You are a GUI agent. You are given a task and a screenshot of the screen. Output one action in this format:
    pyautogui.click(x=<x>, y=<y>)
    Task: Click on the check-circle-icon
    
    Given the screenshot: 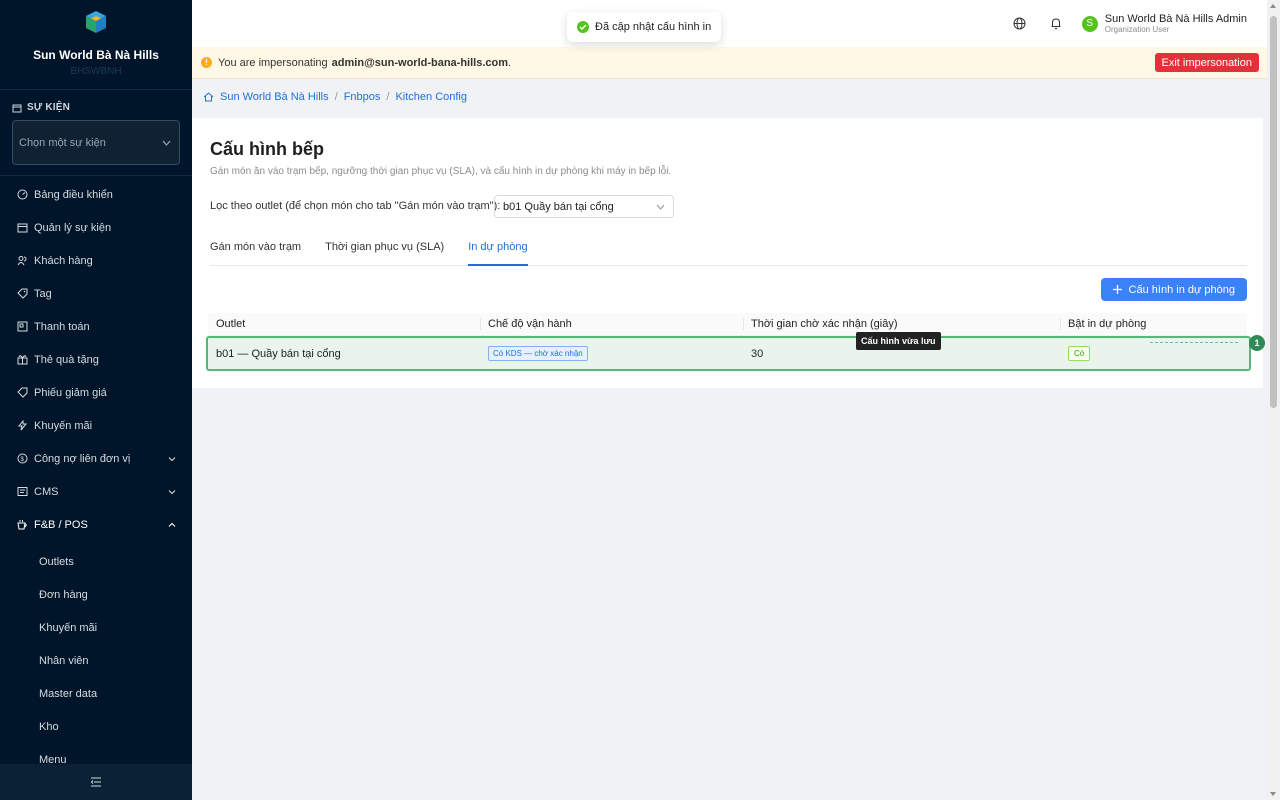 What is the action you would take?
    pyautogui.click(x=583, y=27)
    